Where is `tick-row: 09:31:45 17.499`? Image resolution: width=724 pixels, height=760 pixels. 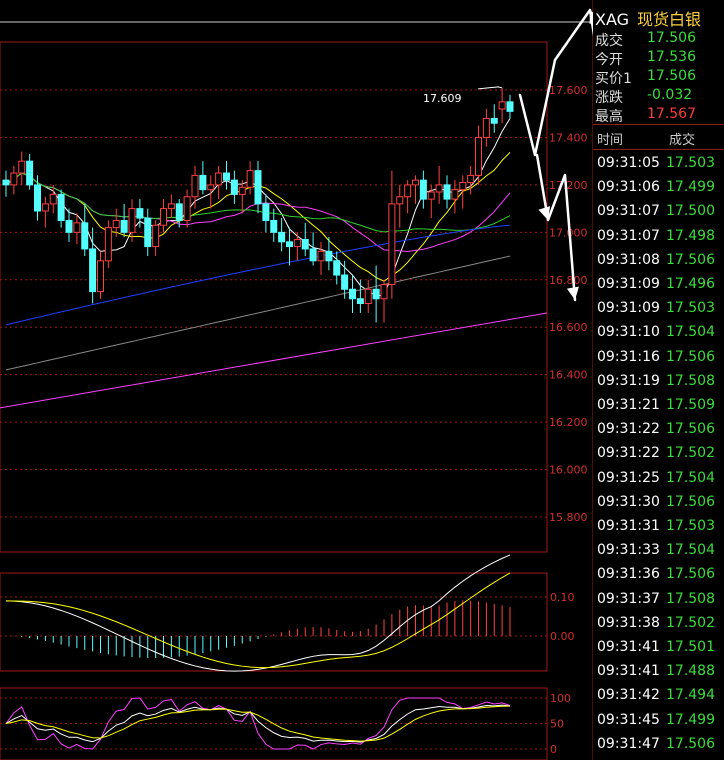
tick-row: 09:31:45 17.499 is located at coordinates (658, 721).